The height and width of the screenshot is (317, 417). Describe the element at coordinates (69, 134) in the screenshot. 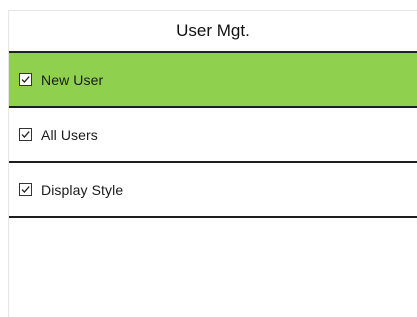

I see `menu-item-label: All Users` at that location.